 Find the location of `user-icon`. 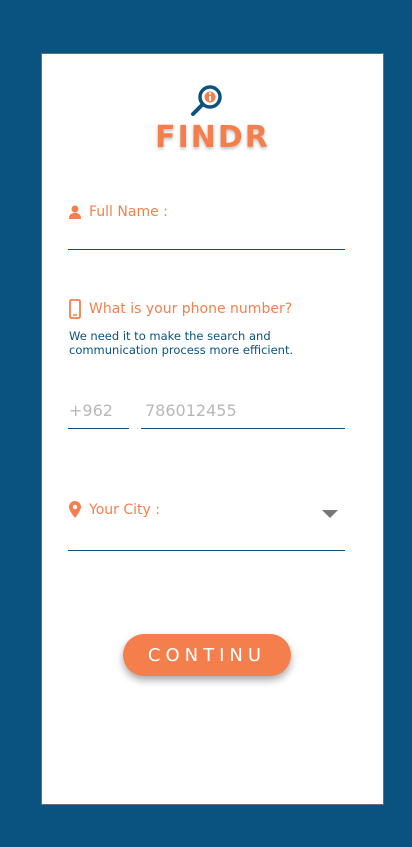

user-icon is located at coordinates (75, 212).